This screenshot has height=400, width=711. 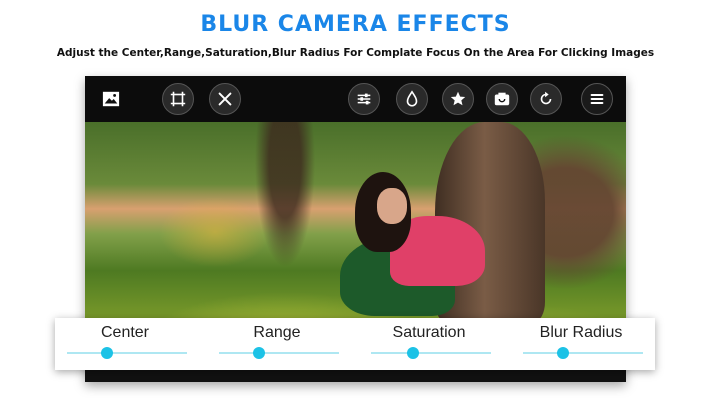 I want to click on close-icon, so click(x=225, y=99).